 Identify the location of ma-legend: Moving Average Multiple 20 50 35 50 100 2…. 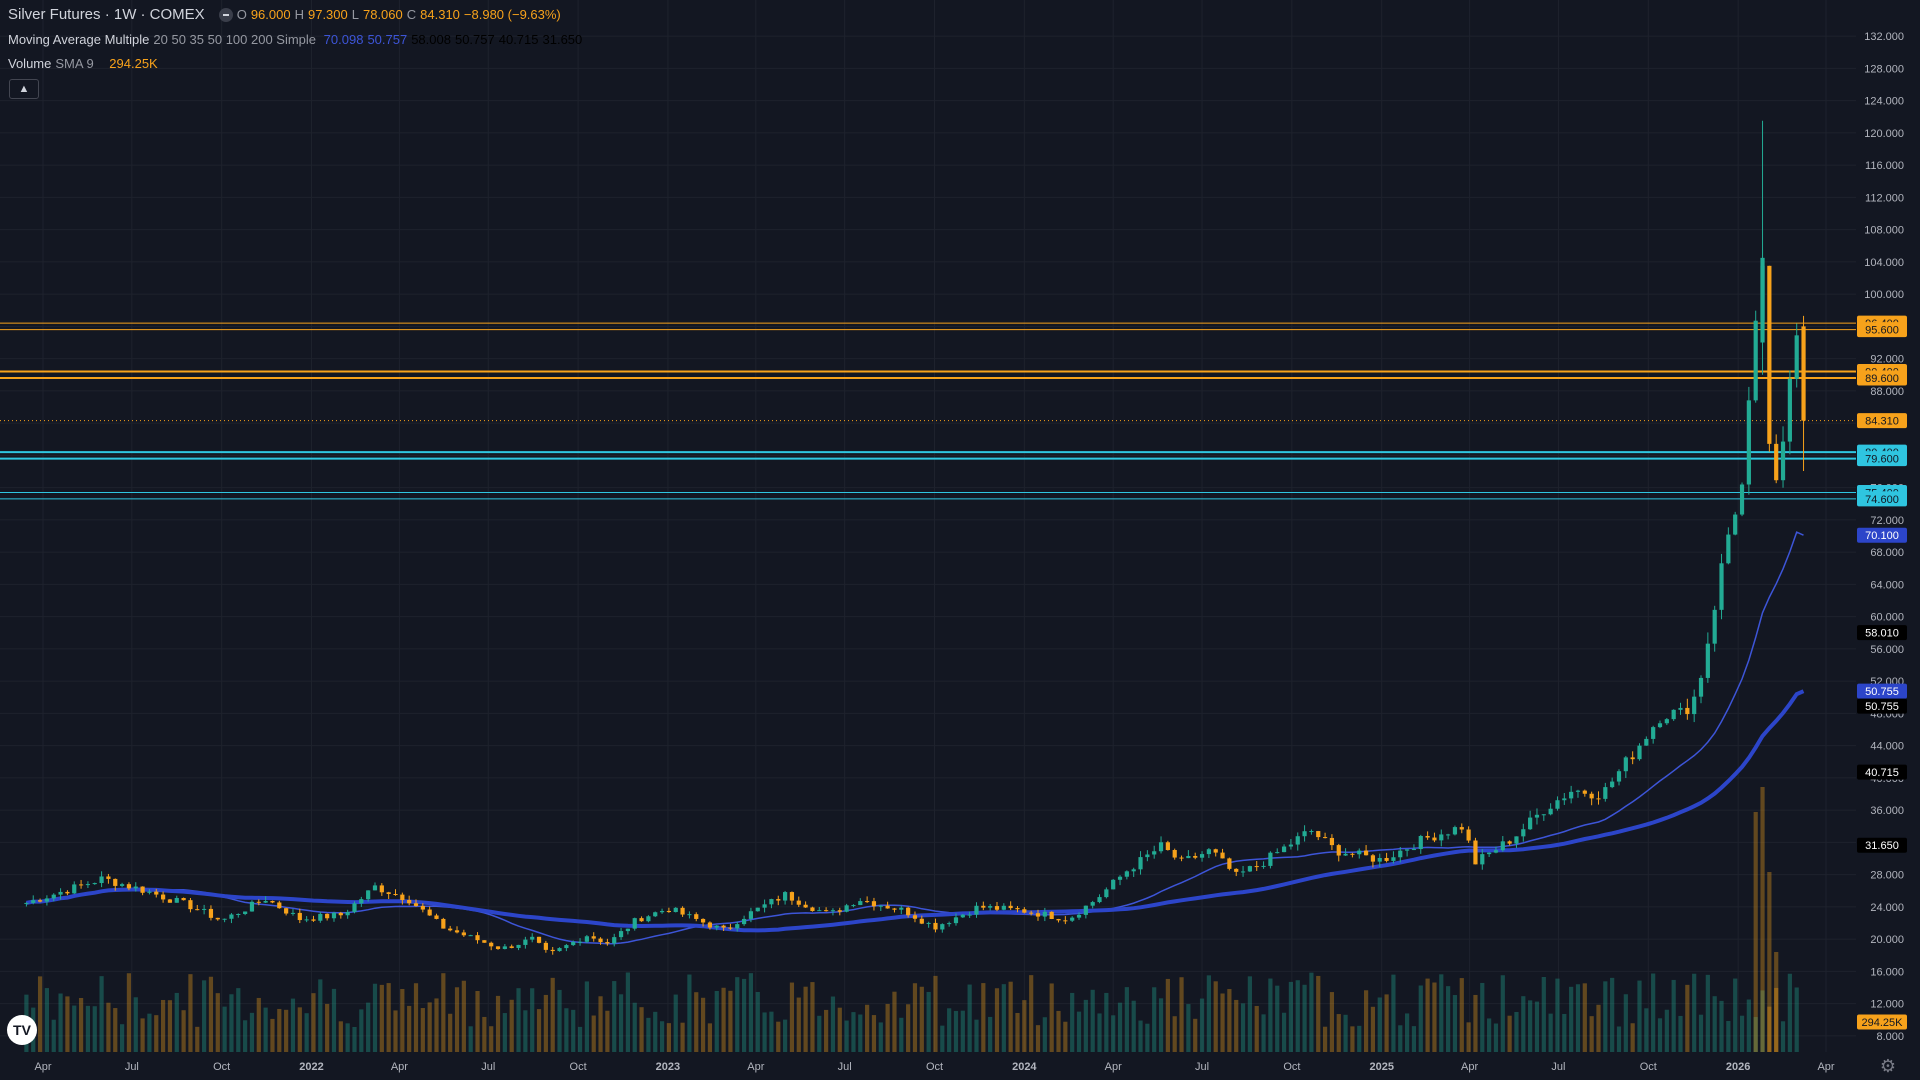
(297, 40).